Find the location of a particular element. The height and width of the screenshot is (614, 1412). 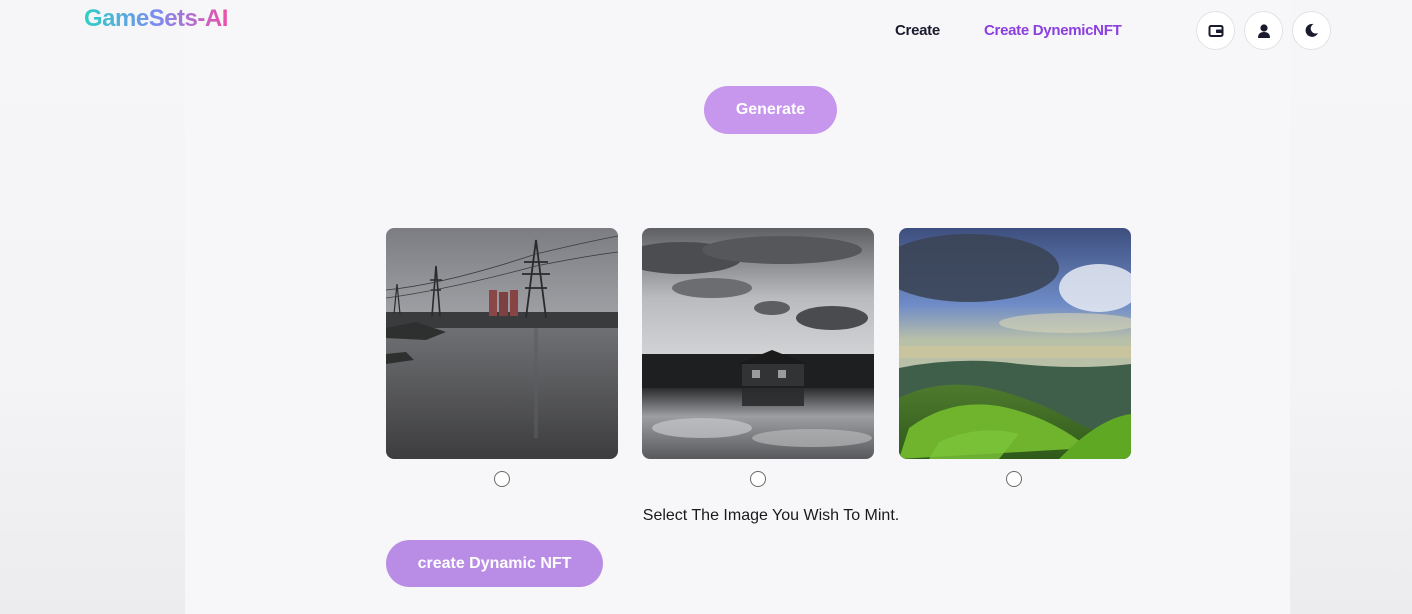

nav-create-dynamic-nft-link: Create DynemicNFT is located at coordinates (1053, 30).